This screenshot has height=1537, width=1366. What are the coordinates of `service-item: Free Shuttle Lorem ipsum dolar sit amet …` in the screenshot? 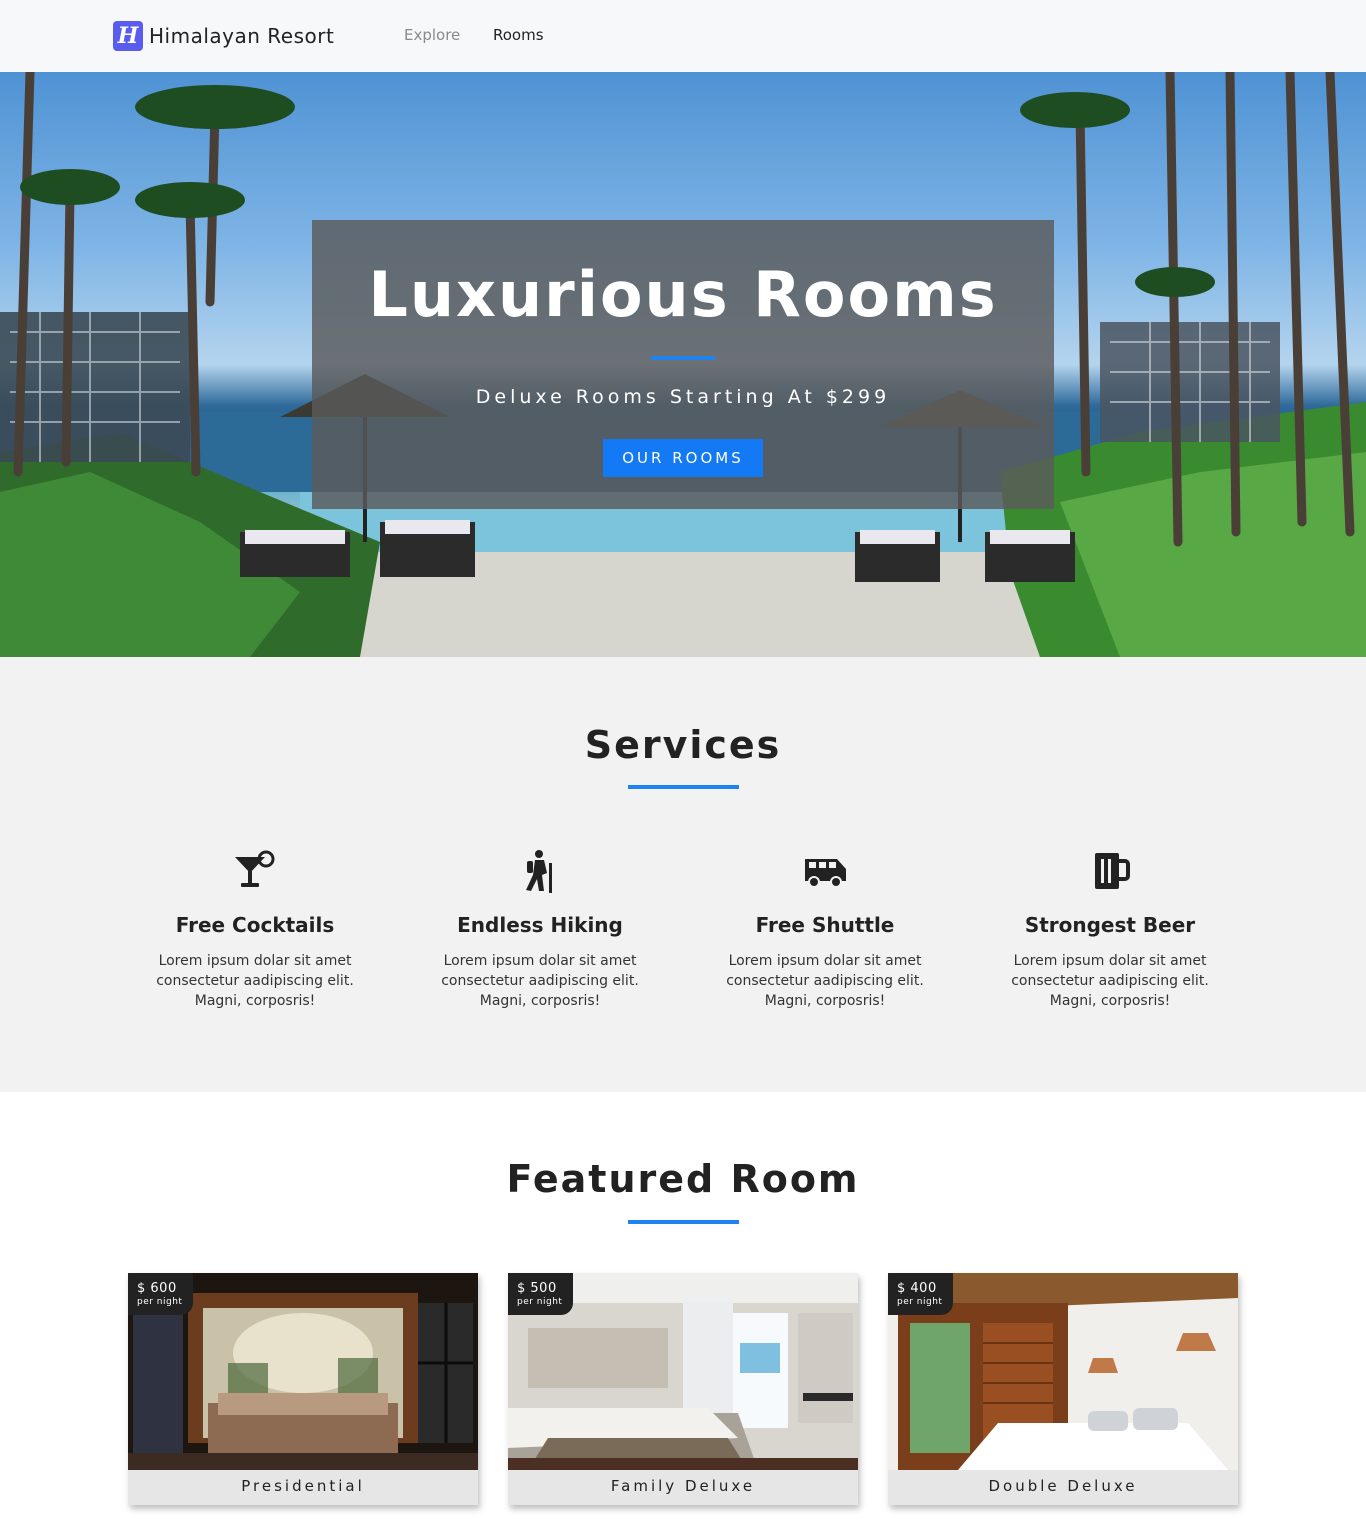 It's located at (825, 930).